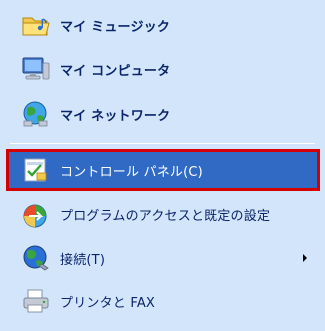 This screenshot has height=331, width=325. Describe the element at coordinates (36, 301) in the screenshot. I see `printer-fax-icon` at that location.